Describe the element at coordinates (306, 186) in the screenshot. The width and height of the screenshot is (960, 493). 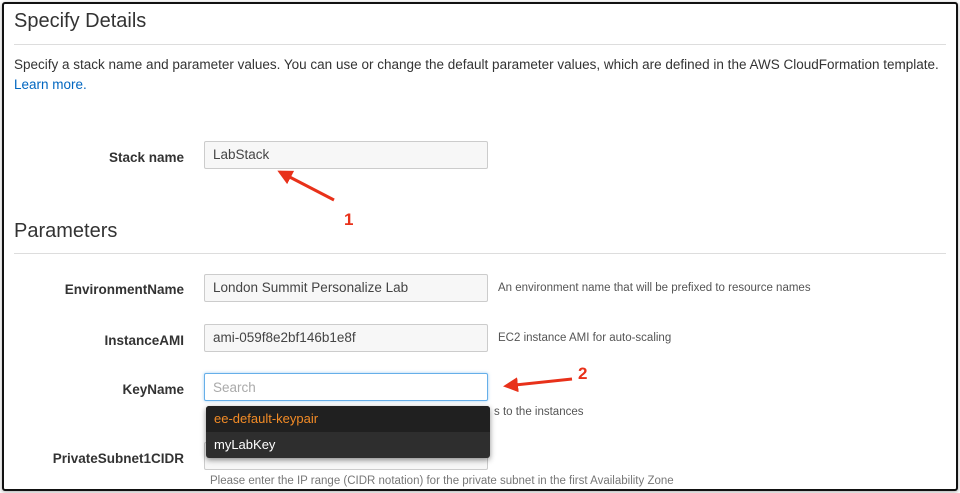
I see `arrow-to-stack-name` at that location.